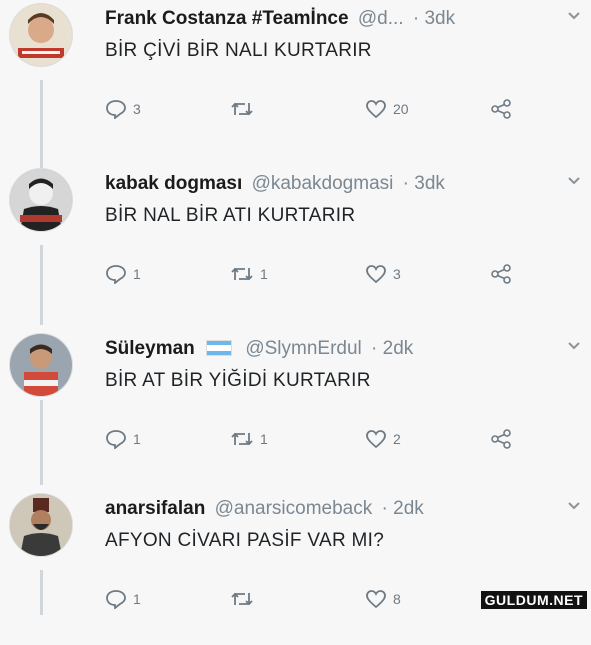 Image resolution: width=591 pixels, height=645 pixels. I want to click on tweet-header: Frank Costanza #Teamİnce @d... · 3dk, so click(280, 19).